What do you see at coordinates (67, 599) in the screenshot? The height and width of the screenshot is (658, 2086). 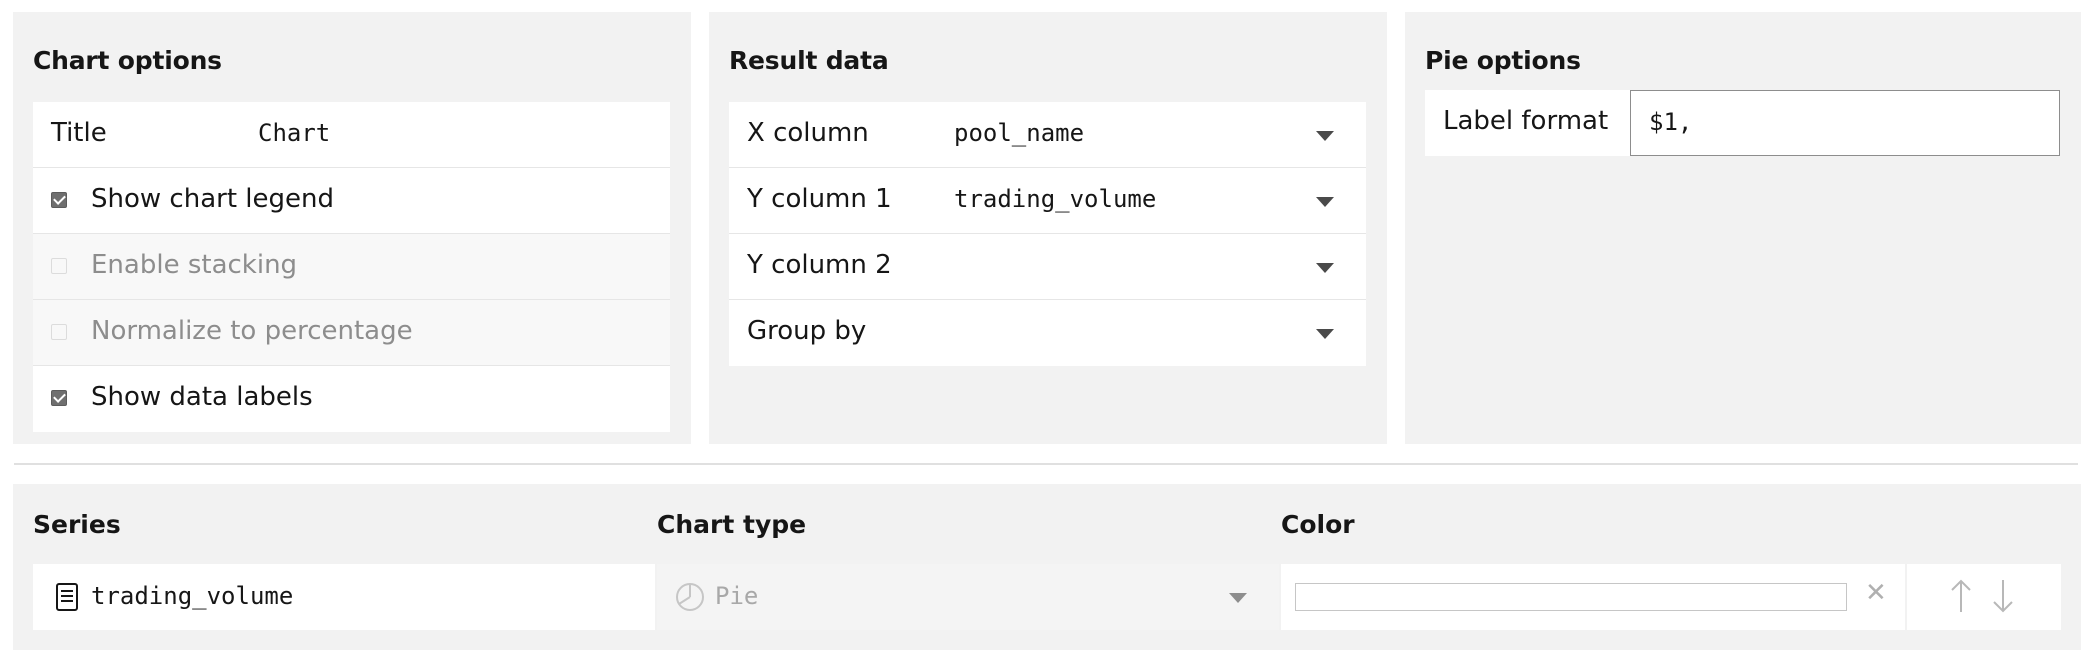 I see `document-icon` at bounding box center [67, 599].